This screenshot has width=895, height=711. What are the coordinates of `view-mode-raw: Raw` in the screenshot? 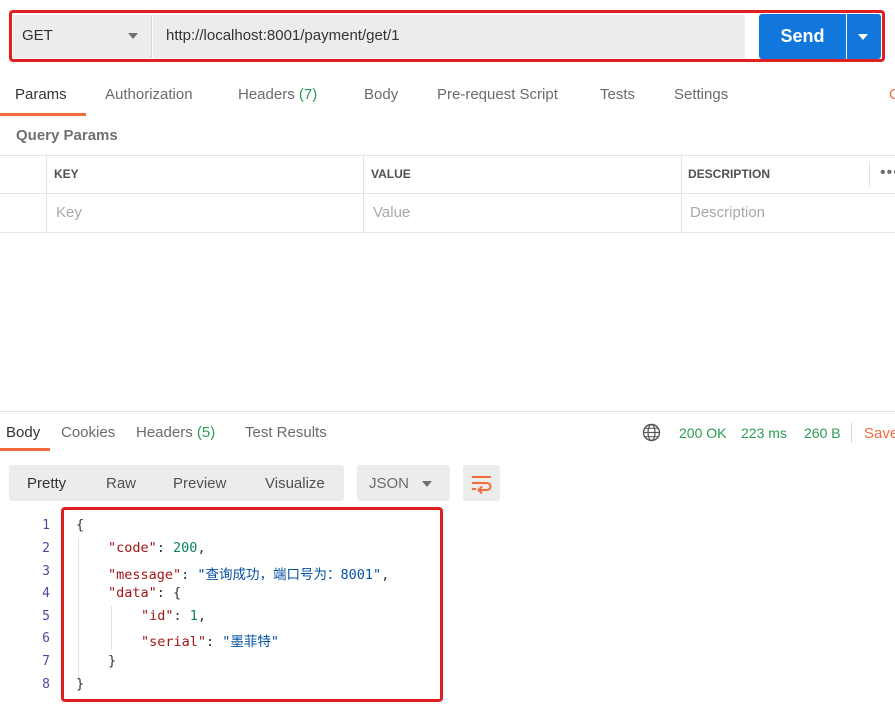 It's located at (121, 483).